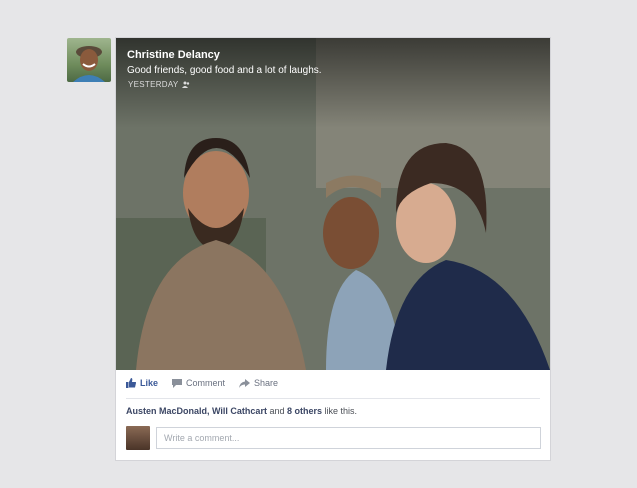 This screenshot has width=637, height=488. What do you see at coordinates (89, 64) in the screenshot?
I see `author-avatar-image` at bounding box center [89, 64].